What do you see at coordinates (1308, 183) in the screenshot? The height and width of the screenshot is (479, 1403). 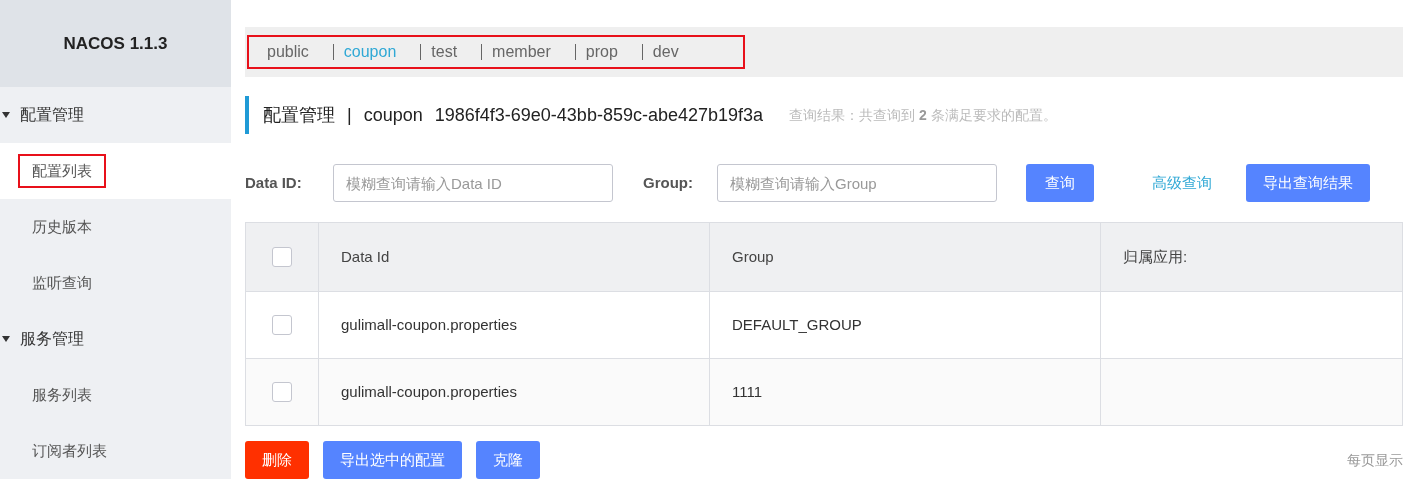 I see `export-results-button: 导出查询结果` at bounding box center [1308, 183].